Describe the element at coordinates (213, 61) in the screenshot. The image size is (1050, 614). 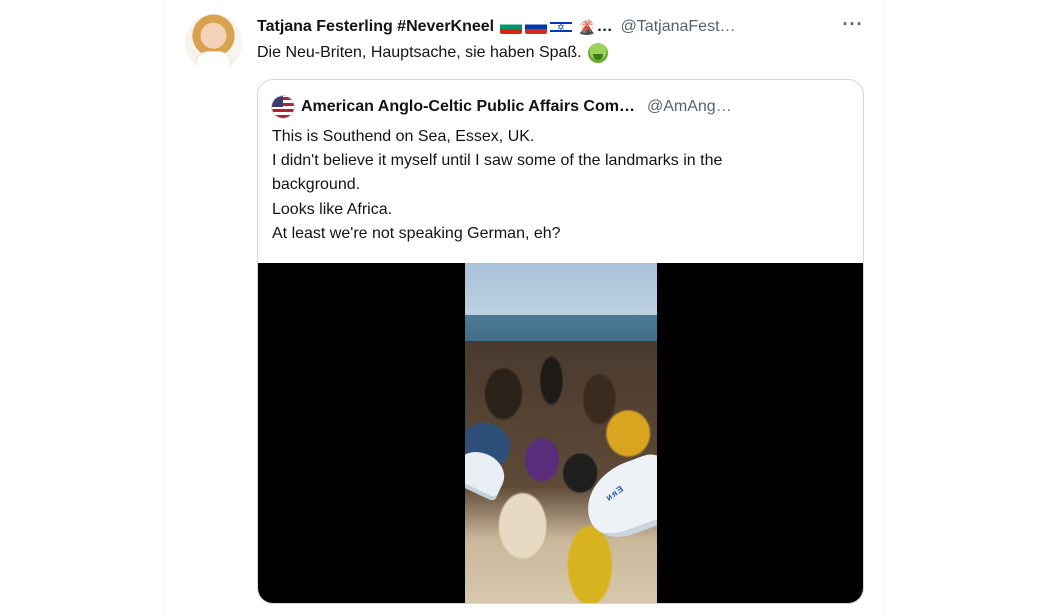
I see `avatar-shirt` at that location.